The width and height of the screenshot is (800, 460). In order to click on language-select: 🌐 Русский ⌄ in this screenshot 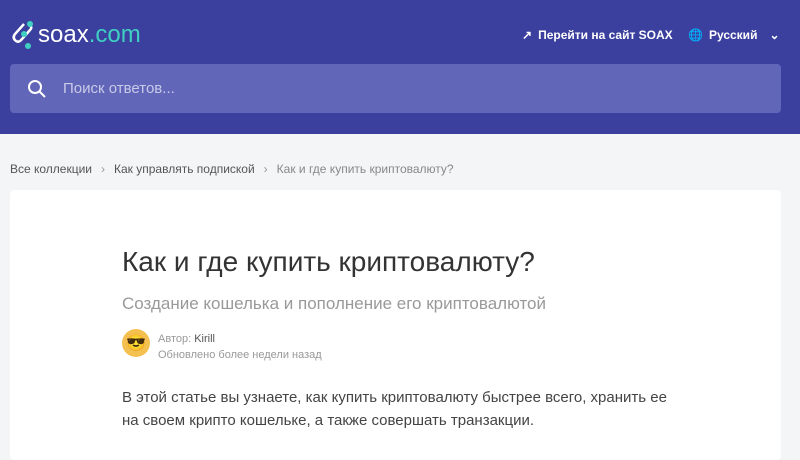, I will do `click(734, 35)`.